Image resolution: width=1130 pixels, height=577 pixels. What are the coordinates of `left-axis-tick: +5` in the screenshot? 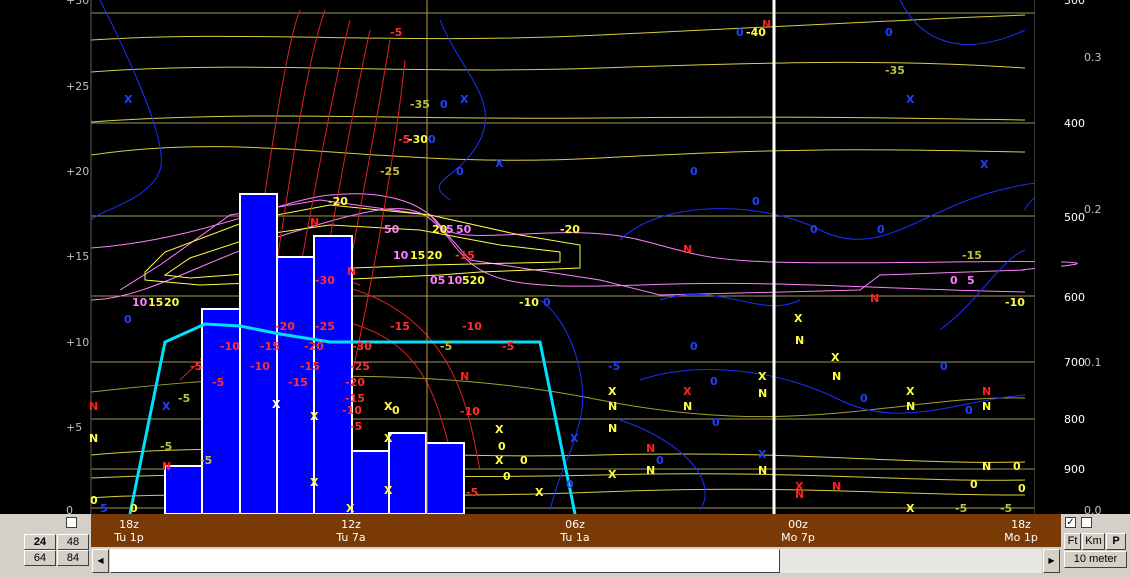 It's located at (74, 427).